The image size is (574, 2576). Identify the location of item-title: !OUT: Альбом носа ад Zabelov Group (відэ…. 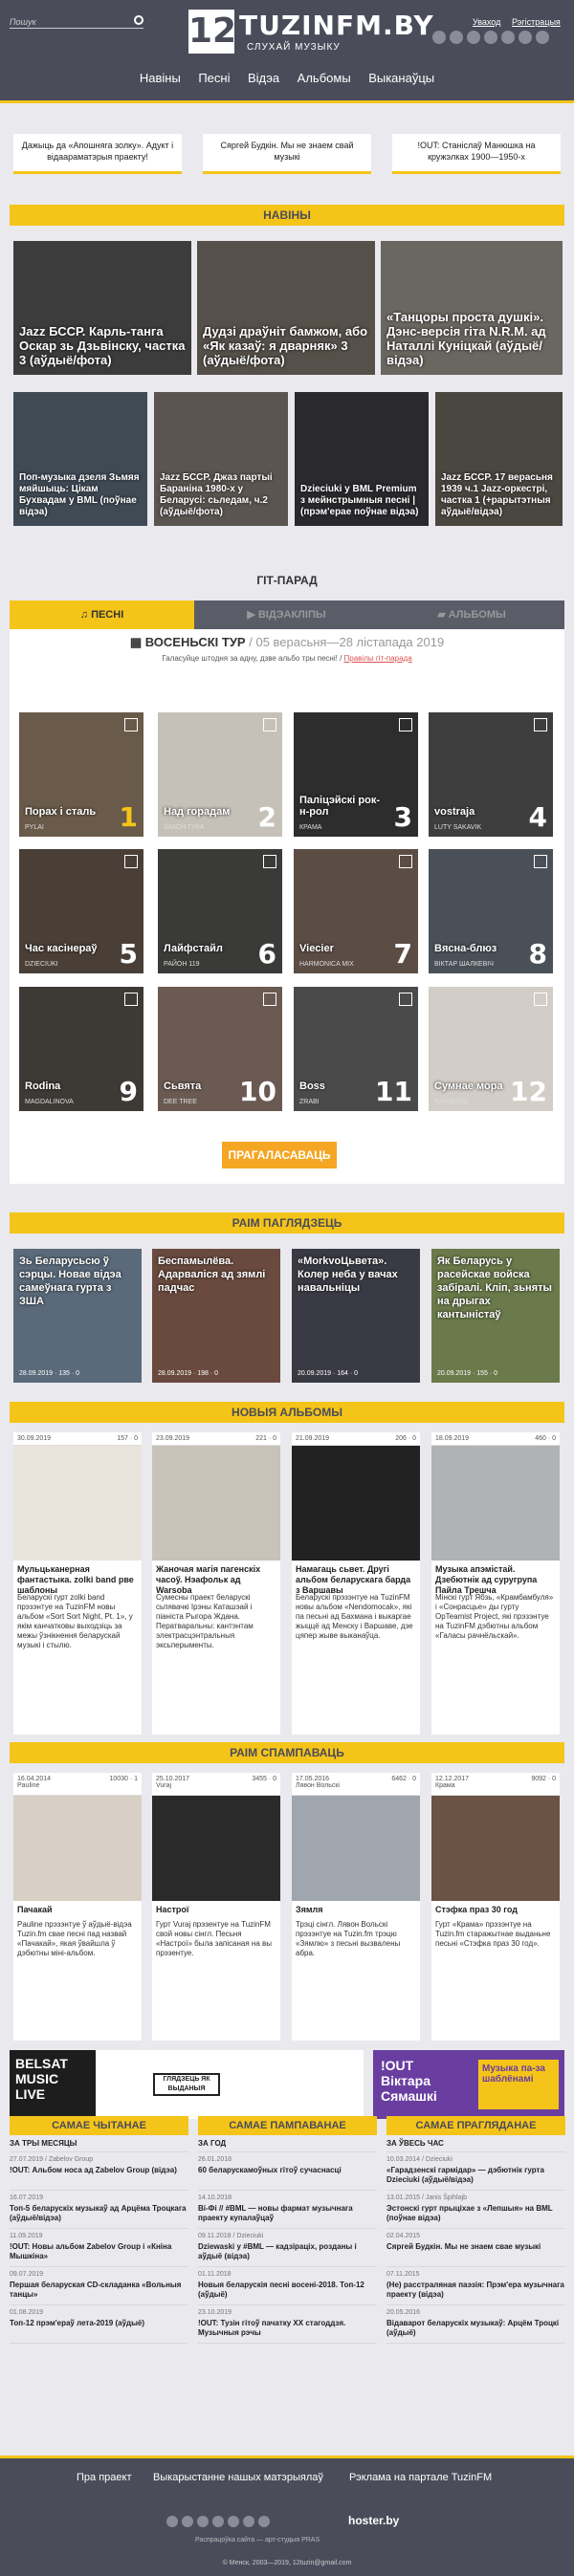
(99, 2170).